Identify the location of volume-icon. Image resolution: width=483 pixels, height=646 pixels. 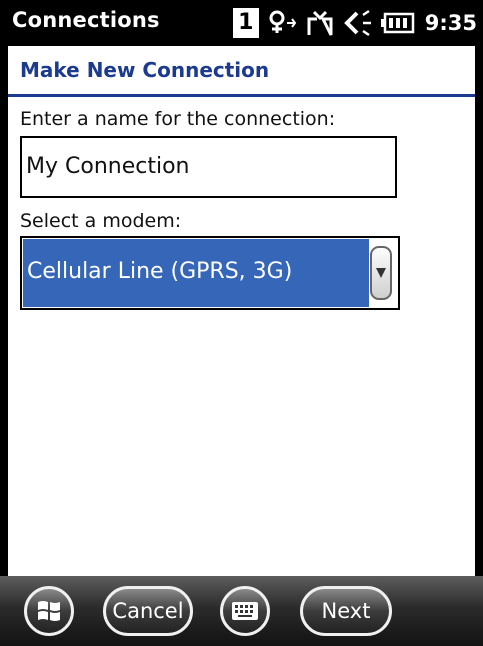
(357, 23).